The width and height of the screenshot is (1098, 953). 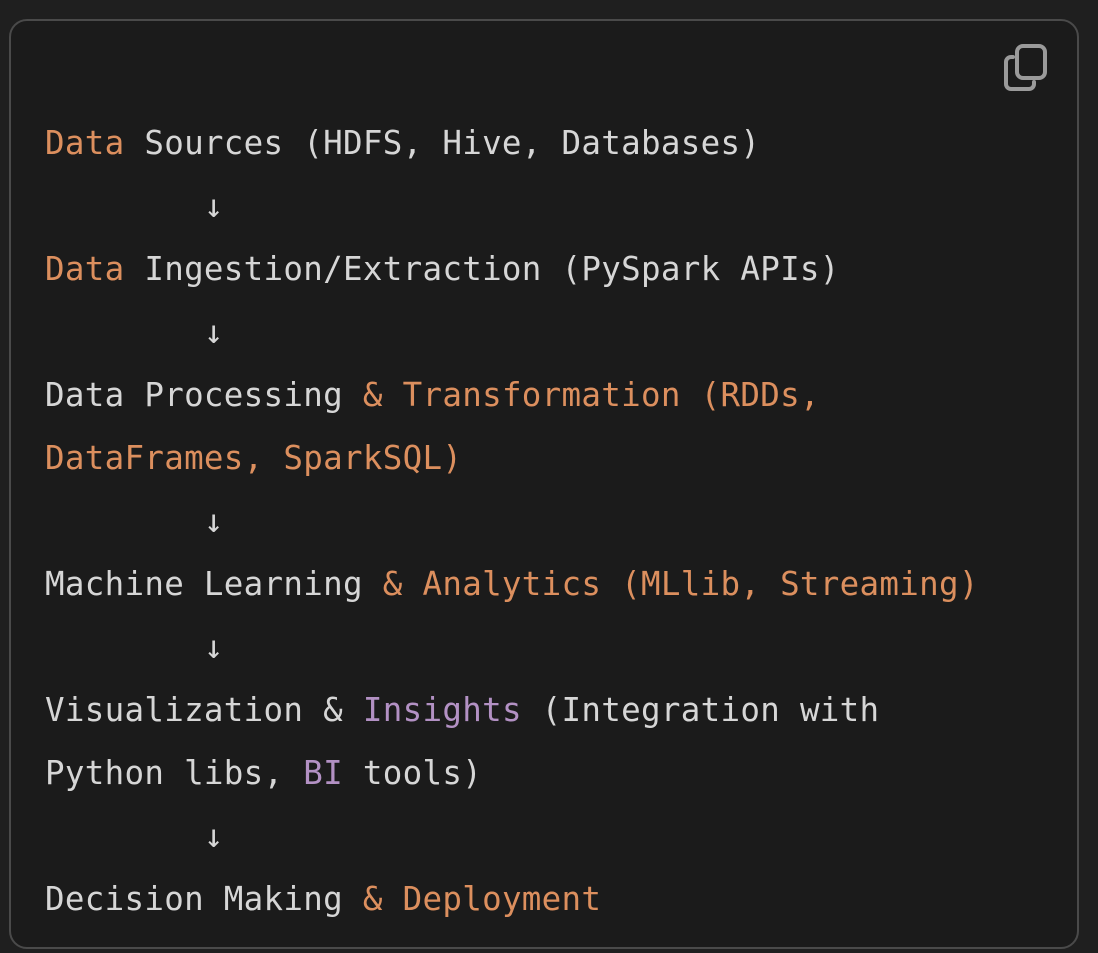 I want to click on code-line: Python libs, BI tools), so click(x=263, y=773).